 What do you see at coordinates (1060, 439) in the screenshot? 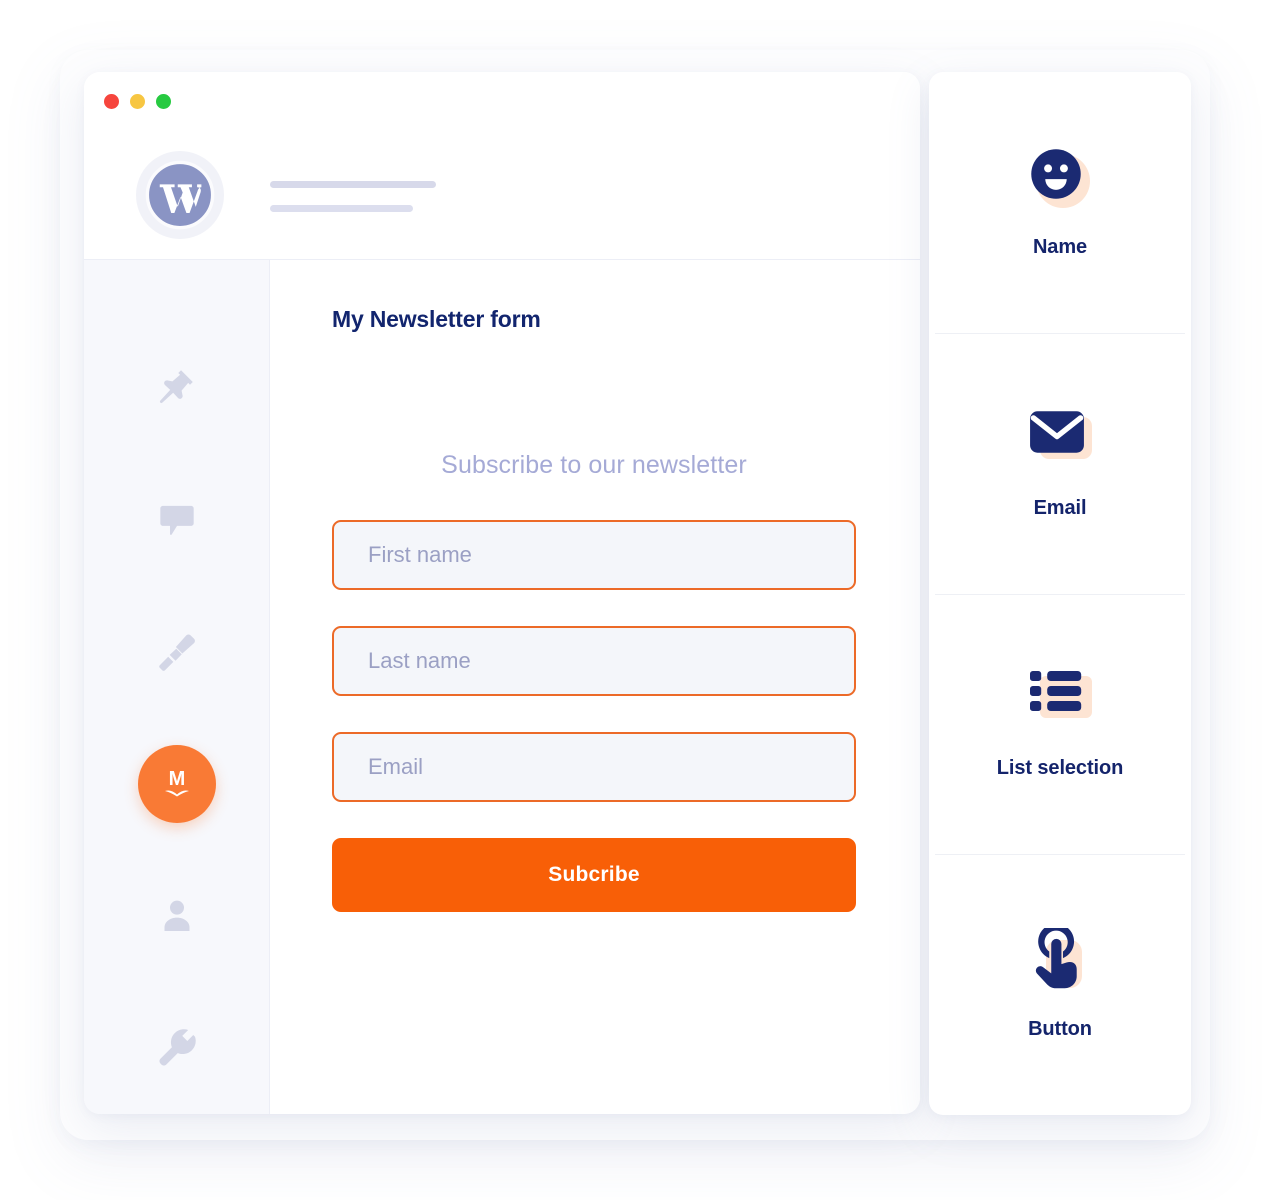
I see `envelope-icon` at bounding box center [1060, 439].